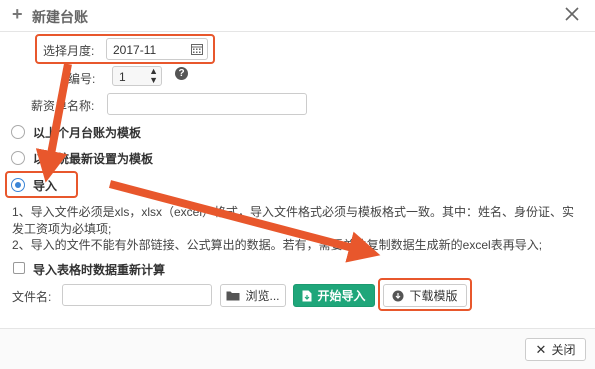  Describe the element at coordinates (17, 14) in the screenshot. I see `plus-icon: +` at that location.